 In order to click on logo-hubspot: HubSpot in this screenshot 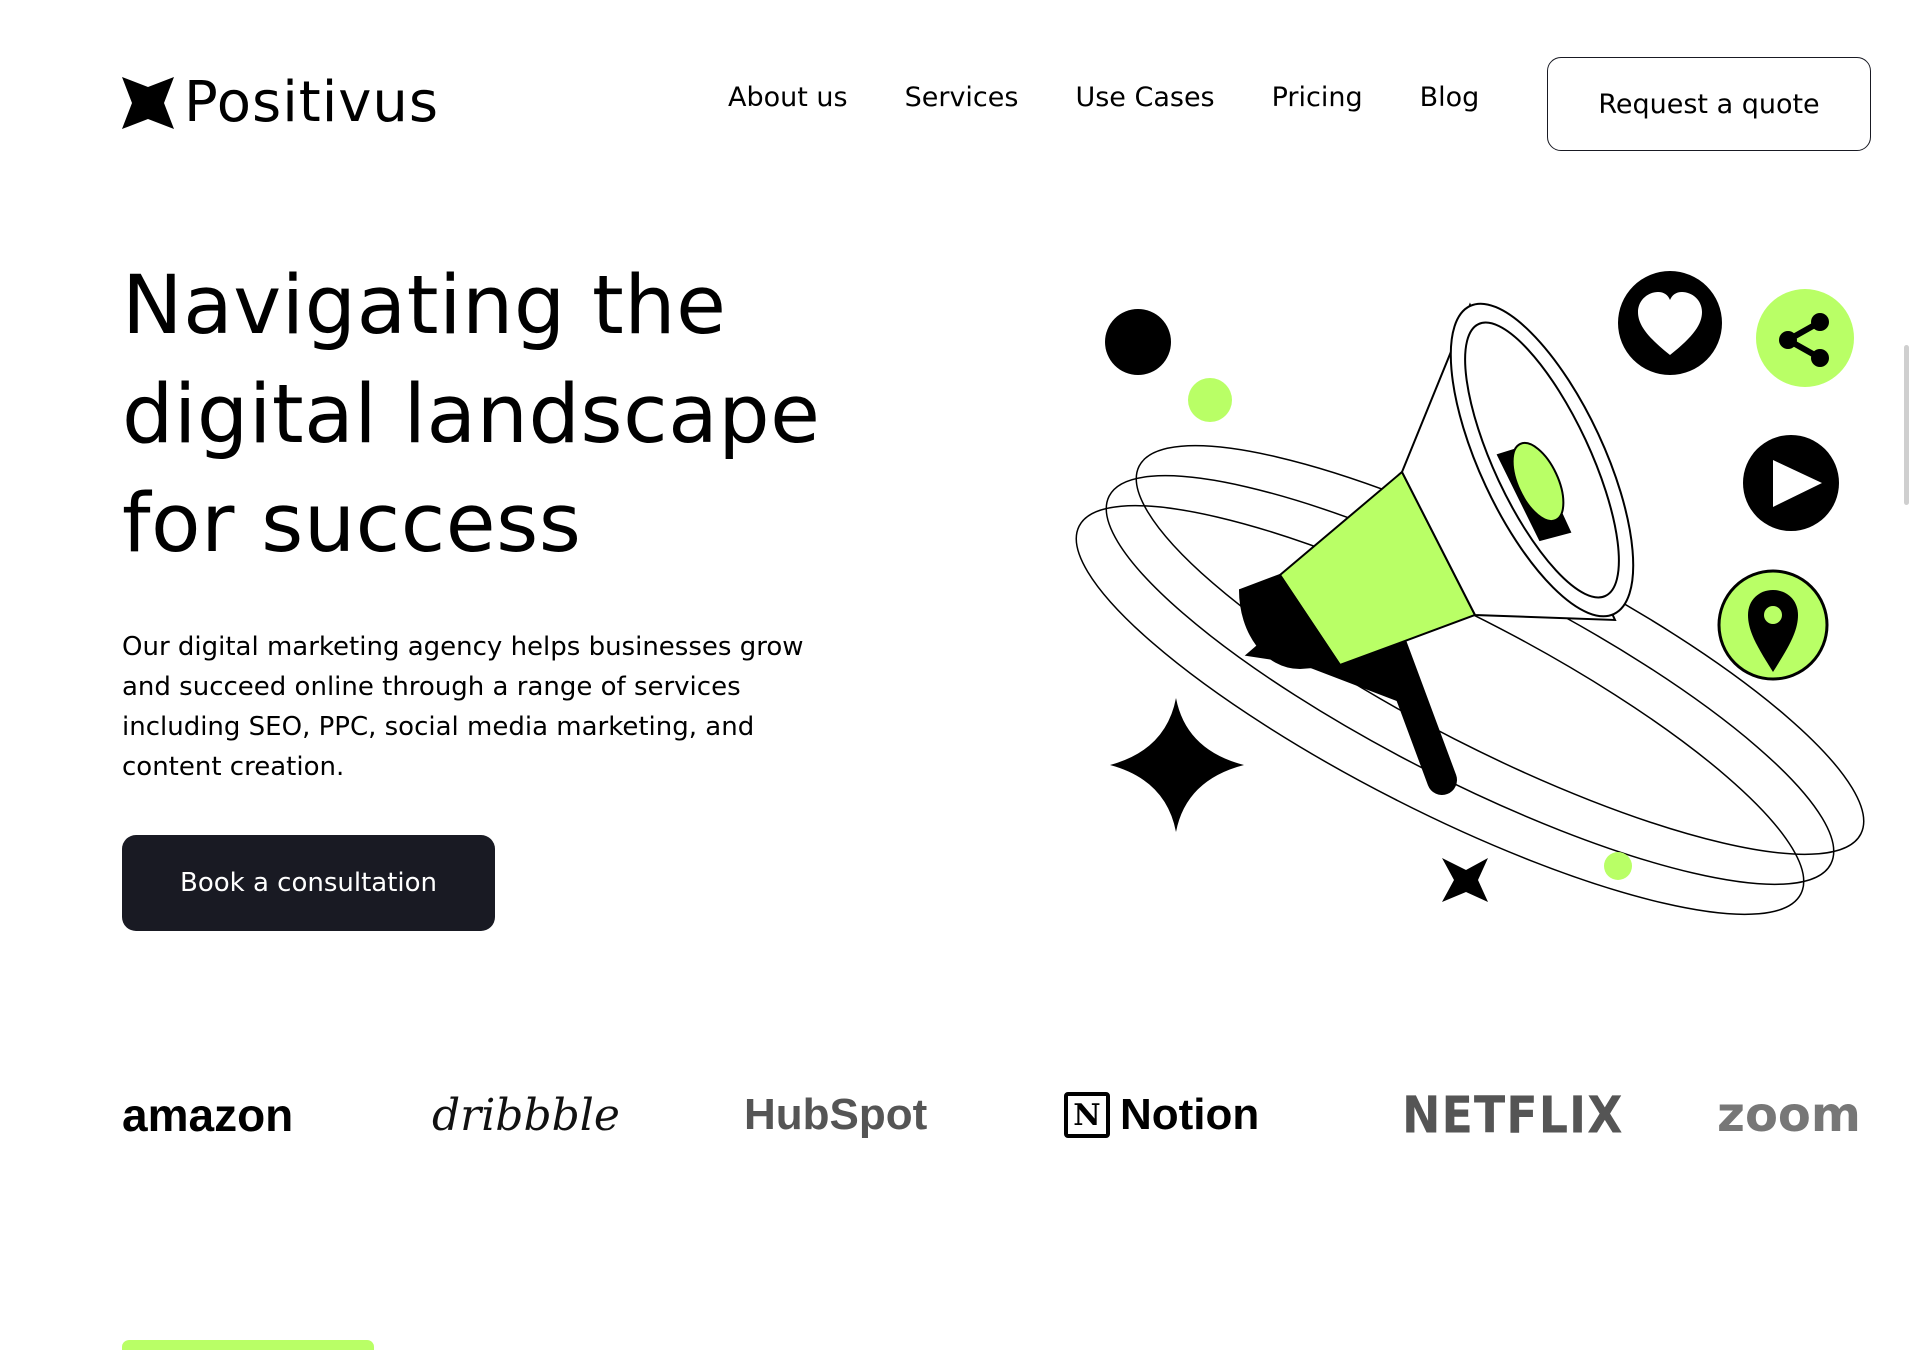, I will do `click(835, 1115)`.